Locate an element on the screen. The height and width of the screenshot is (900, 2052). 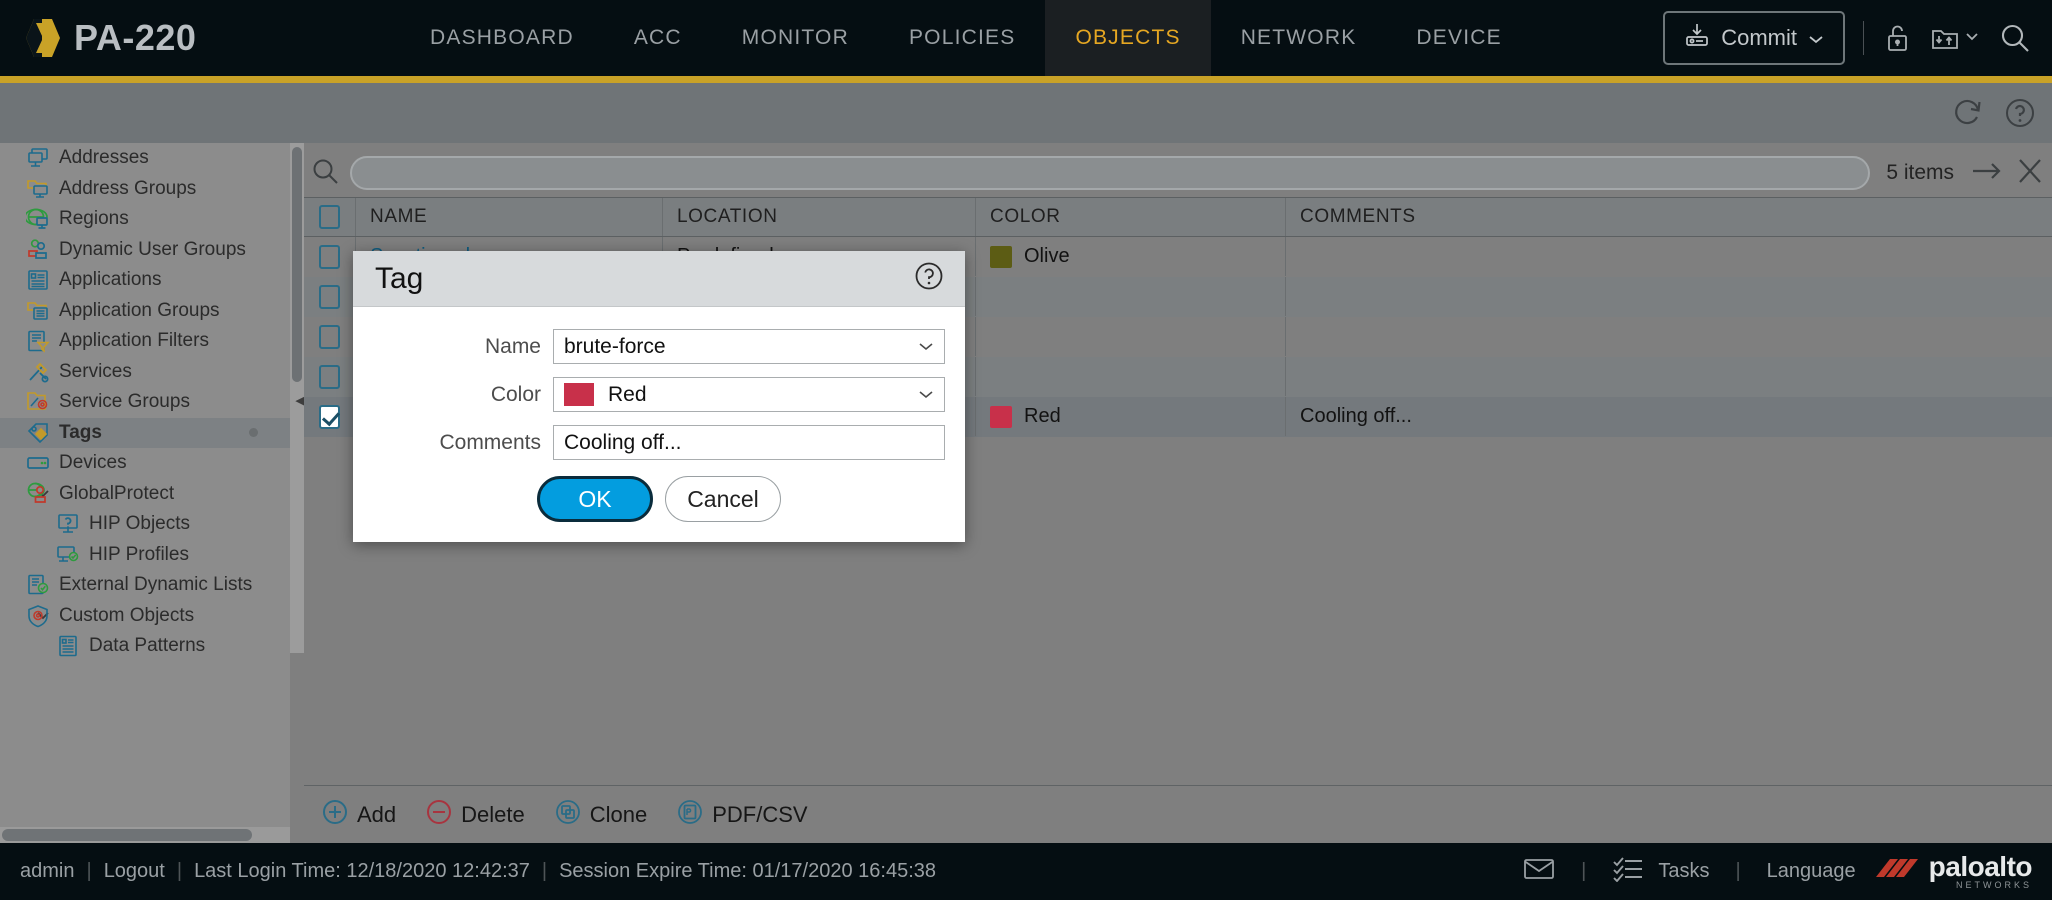
comments-field is located at coordinates (749, 442).